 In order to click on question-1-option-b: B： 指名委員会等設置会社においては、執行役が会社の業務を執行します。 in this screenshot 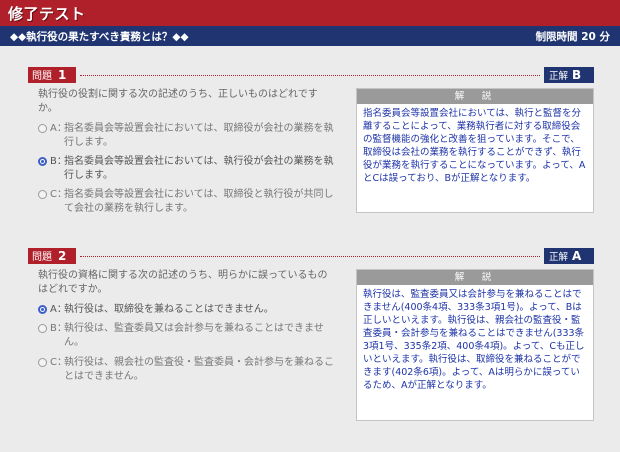, I will do `click(188, 169)`.